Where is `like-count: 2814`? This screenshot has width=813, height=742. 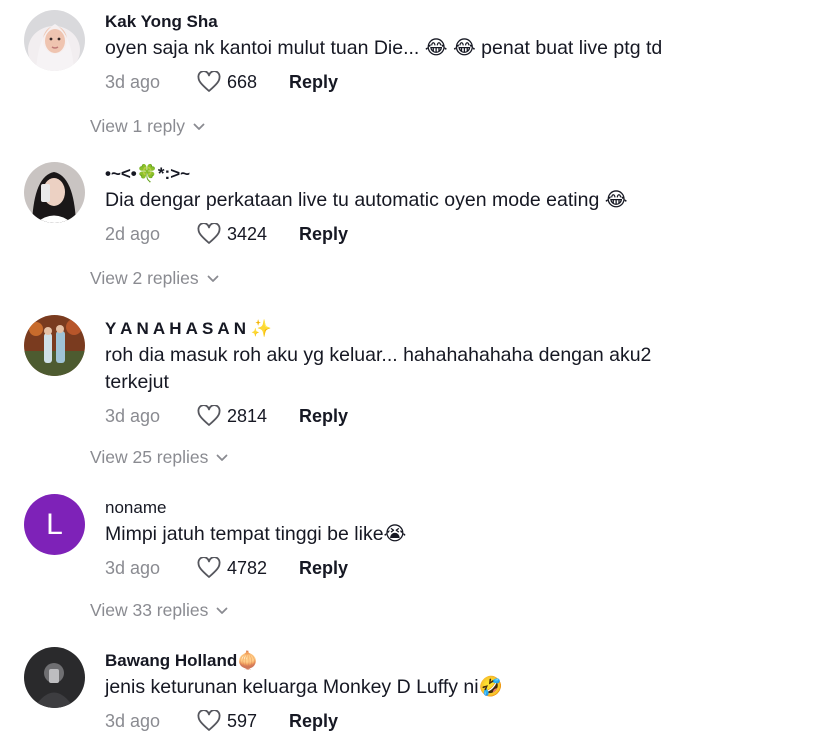 like-count: 2814 is located at coordinates (247, 415).